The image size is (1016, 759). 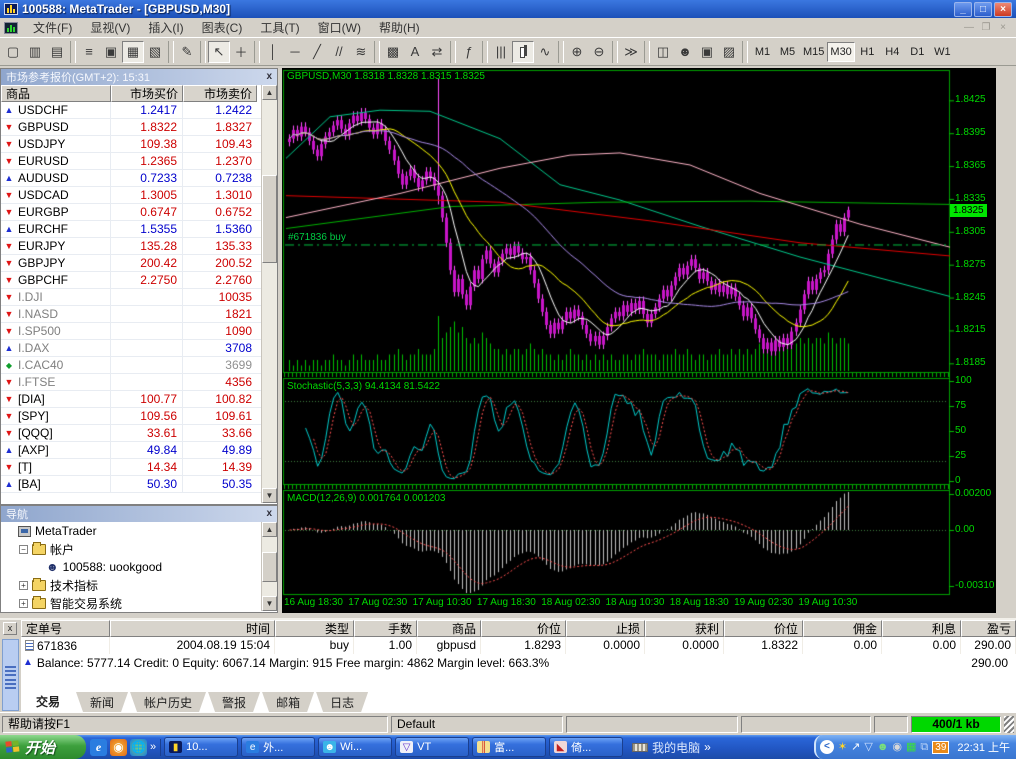 I want to click on table-row: ▼ I.FTSE 4356, so click(x=131, y=382).